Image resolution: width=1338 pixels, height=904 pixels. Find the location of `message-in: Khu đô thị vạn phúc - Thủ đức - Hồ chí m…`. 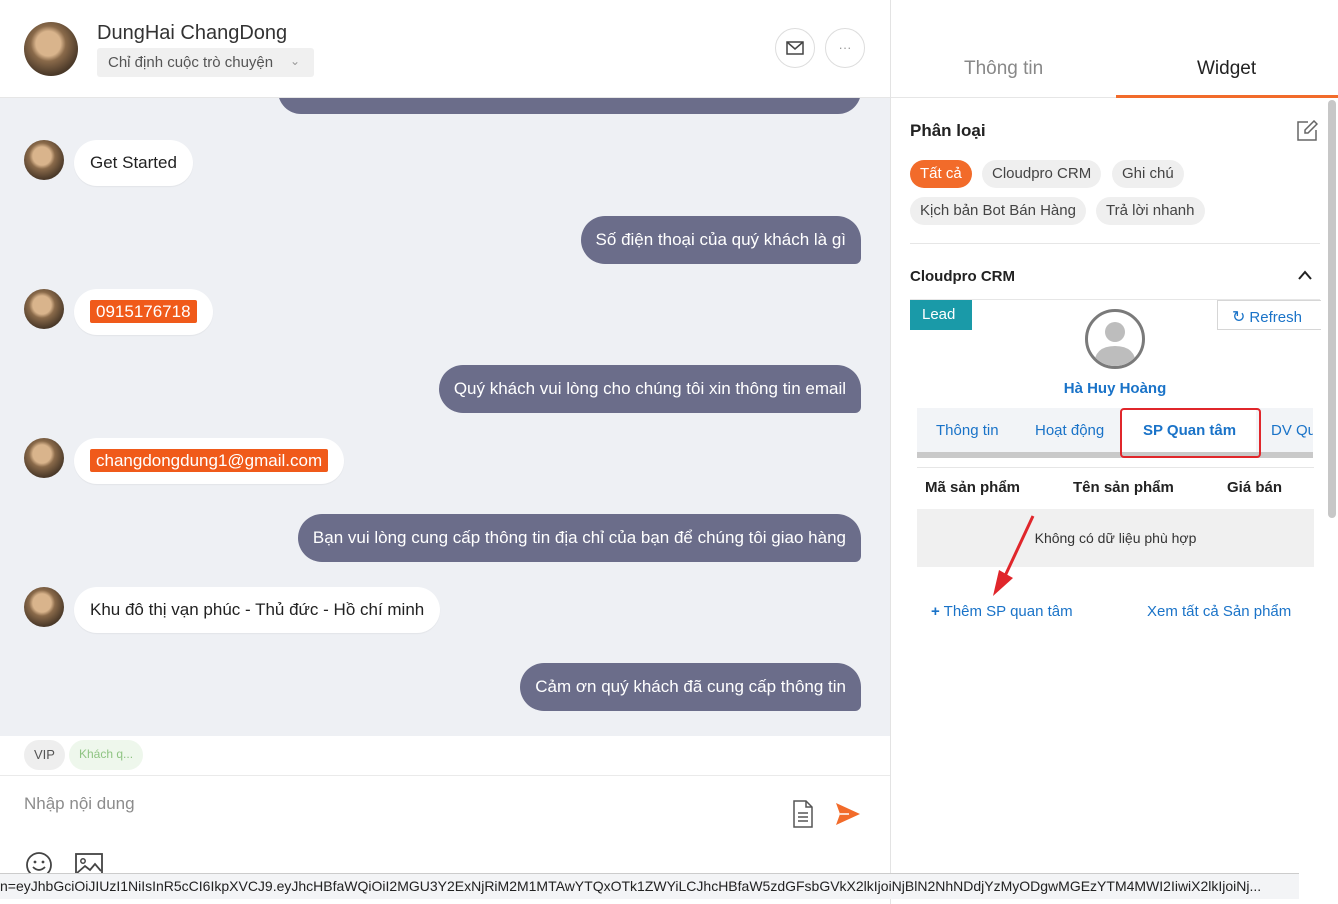

message-in: Khu đô thị vạn phúc - Thủ đức - Hồ chí m… is located at coordinates (257, 610).